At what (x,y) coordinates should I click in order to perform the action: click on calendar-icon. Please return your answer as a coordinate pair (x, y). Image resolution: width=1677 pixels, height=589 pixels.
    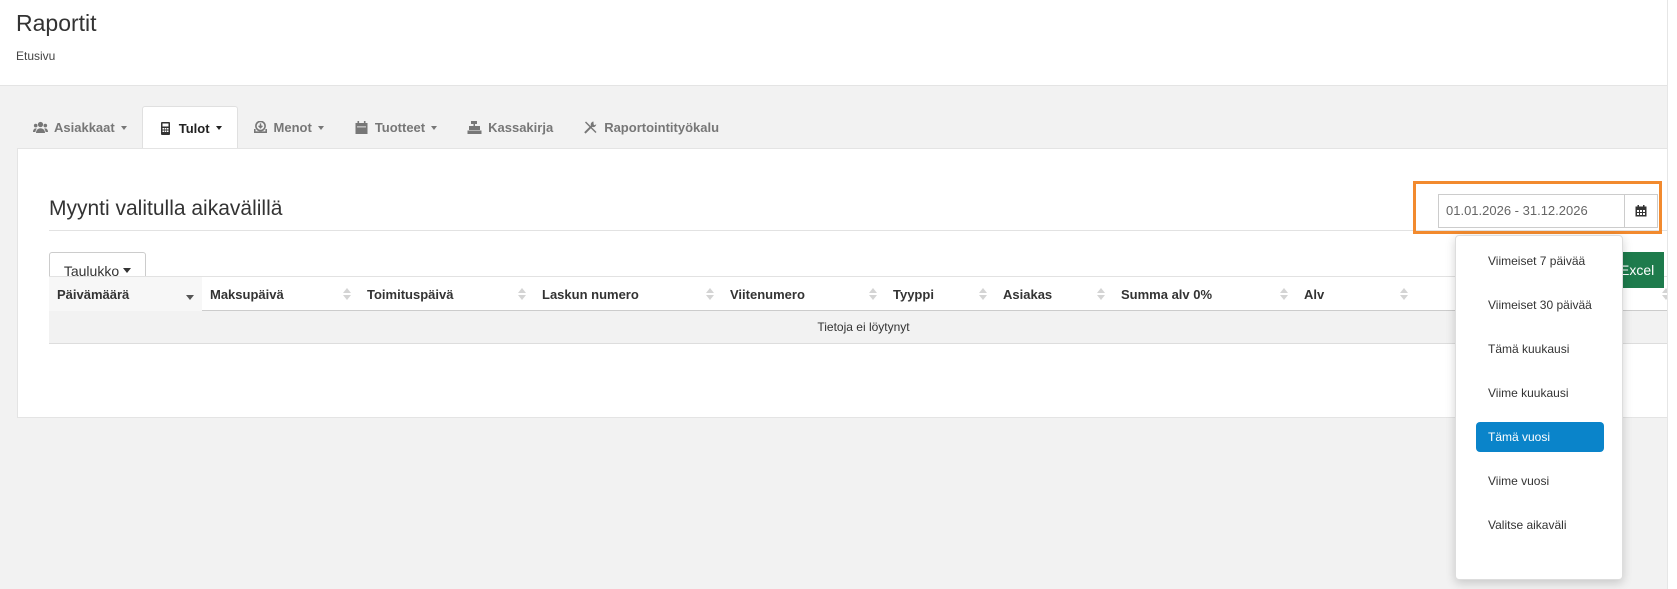
    Looking at the image, I should click on (361, 127).